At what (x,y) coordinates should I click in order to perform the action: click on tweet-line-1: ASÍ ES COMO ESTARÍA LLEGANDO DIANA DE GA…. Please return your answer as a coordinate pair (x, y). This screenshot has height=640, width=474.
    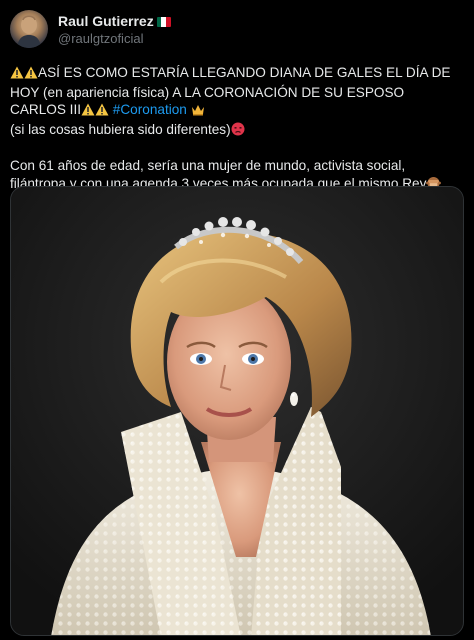
    Looking at the image, I should click on (230, 91).